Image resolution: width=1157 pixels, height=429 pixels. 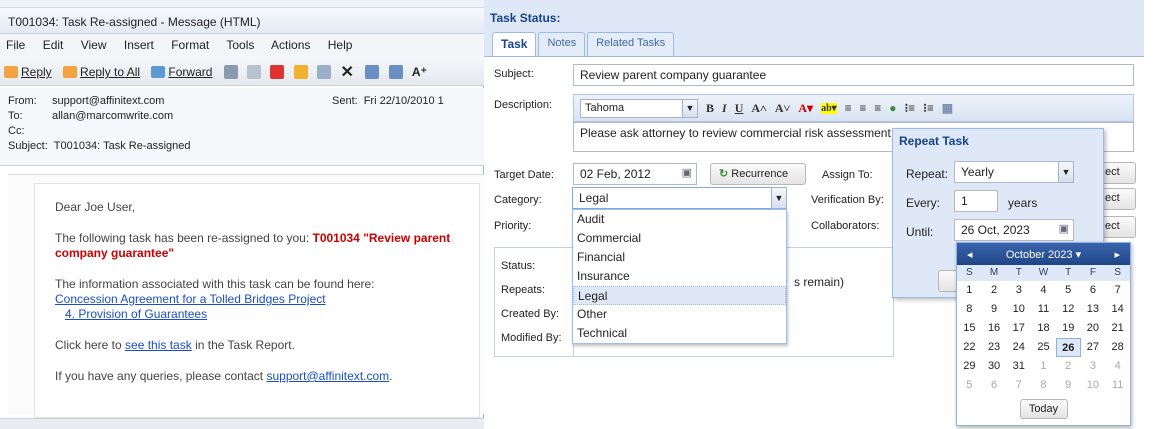 What do you see at coordinates (758, 174) in the screenshot?
I see `recurrence-button: ↻ Recurrence` at bounding box center [758, 174].